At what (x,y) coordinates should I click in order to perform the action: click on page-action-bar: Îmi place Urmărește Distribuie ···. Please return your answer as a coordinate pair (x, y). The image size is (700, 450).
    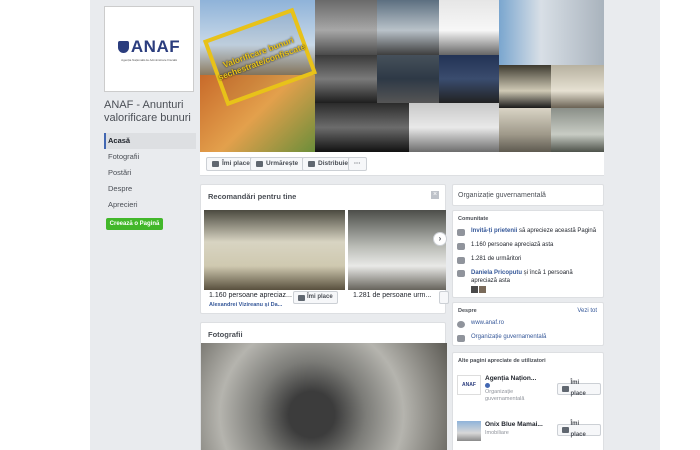
    Looking at the image, I should click on (402, 164).